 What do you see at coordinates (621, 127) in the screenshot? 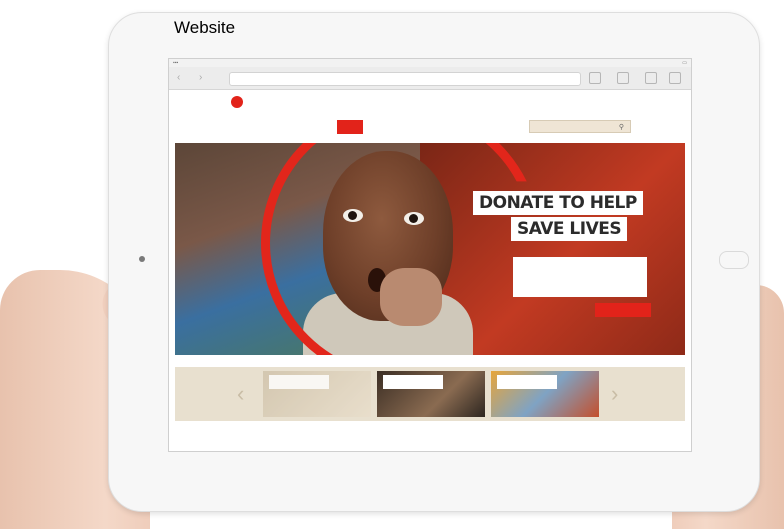
I see `magnifier-icon: ⚲` at bounding box center [621, 127].